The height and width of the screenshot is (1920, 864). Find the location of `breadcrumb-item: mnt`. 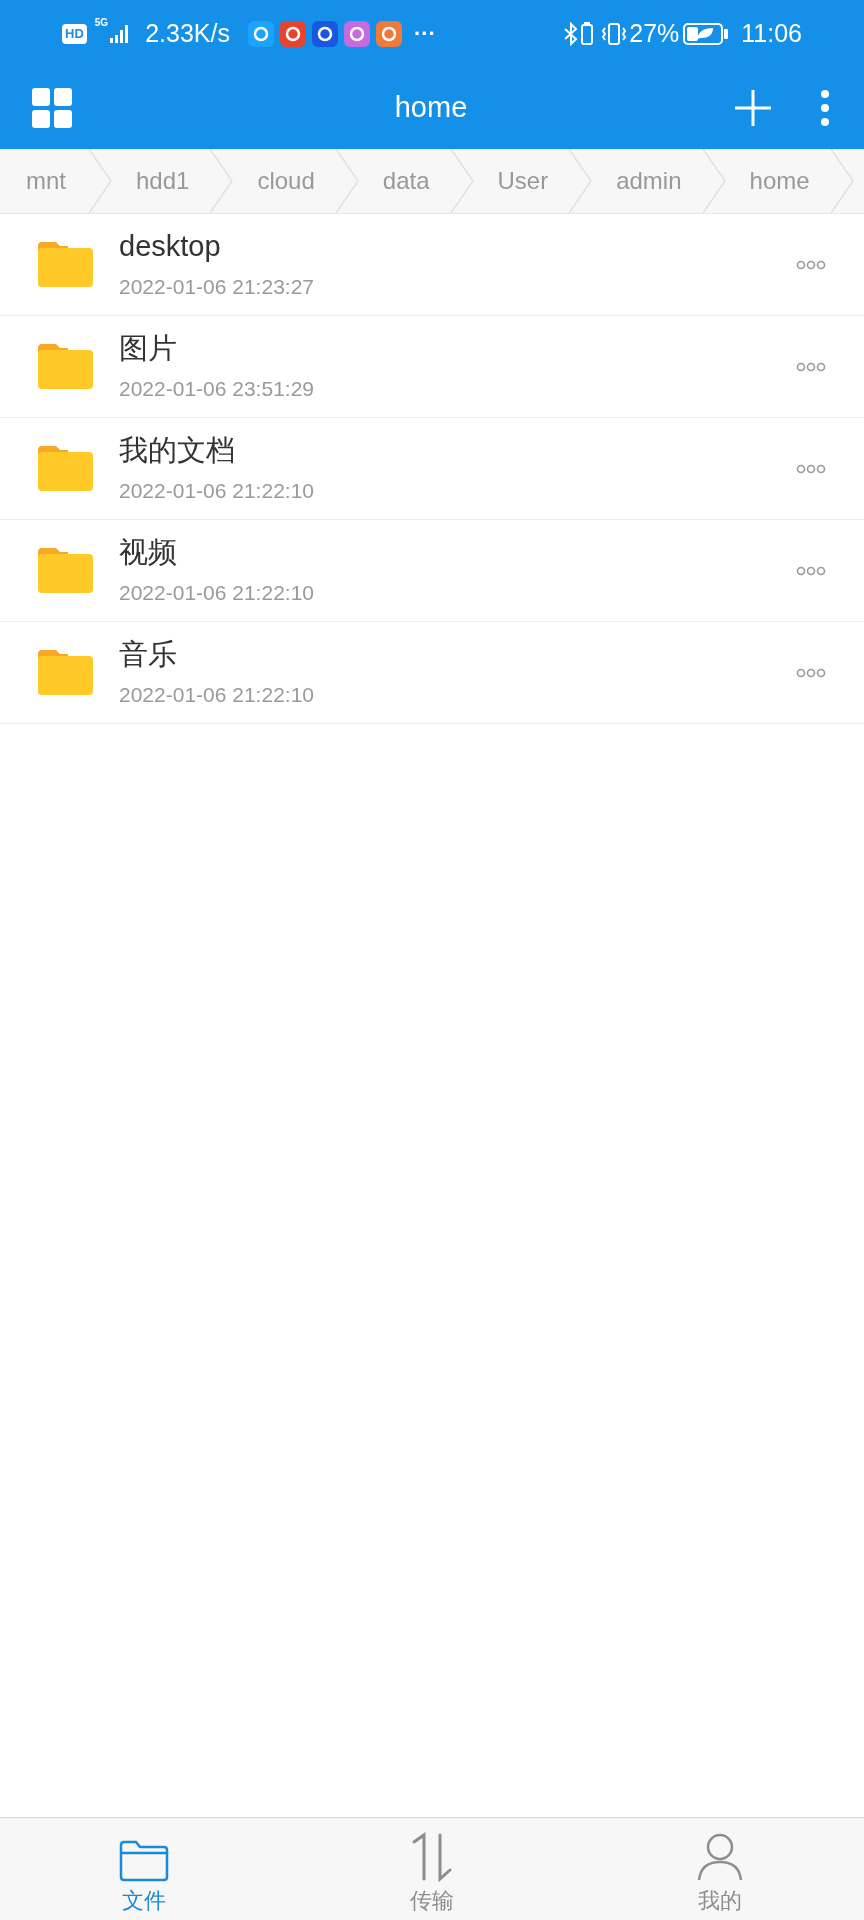

breadcrumb-item: mnt is located at coordinates (44, 181).